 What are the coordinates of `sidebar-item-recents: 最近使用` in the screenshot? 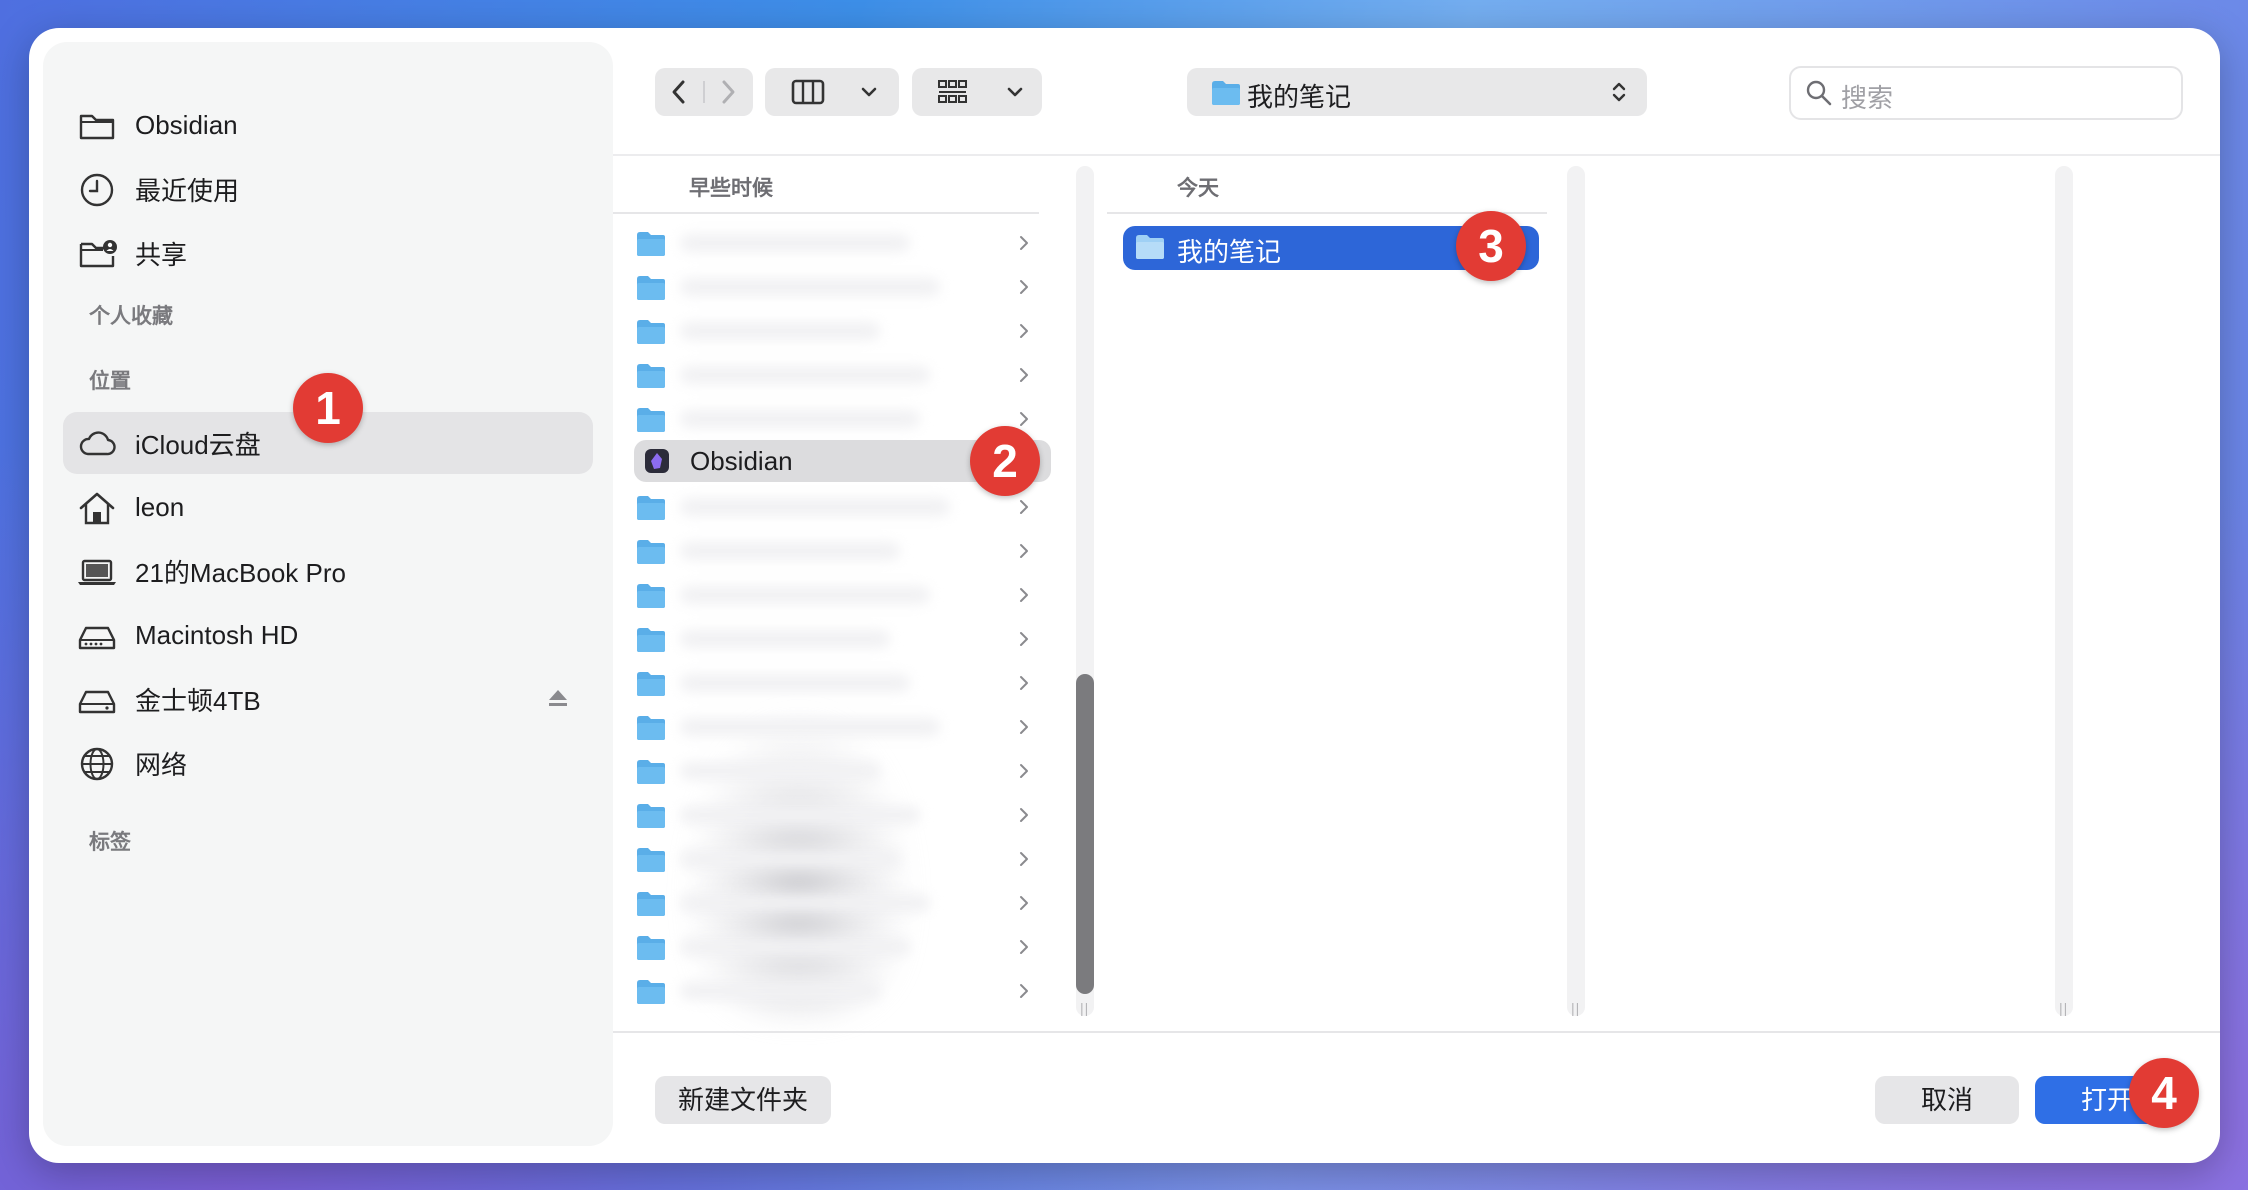 It's located at (328, 189).